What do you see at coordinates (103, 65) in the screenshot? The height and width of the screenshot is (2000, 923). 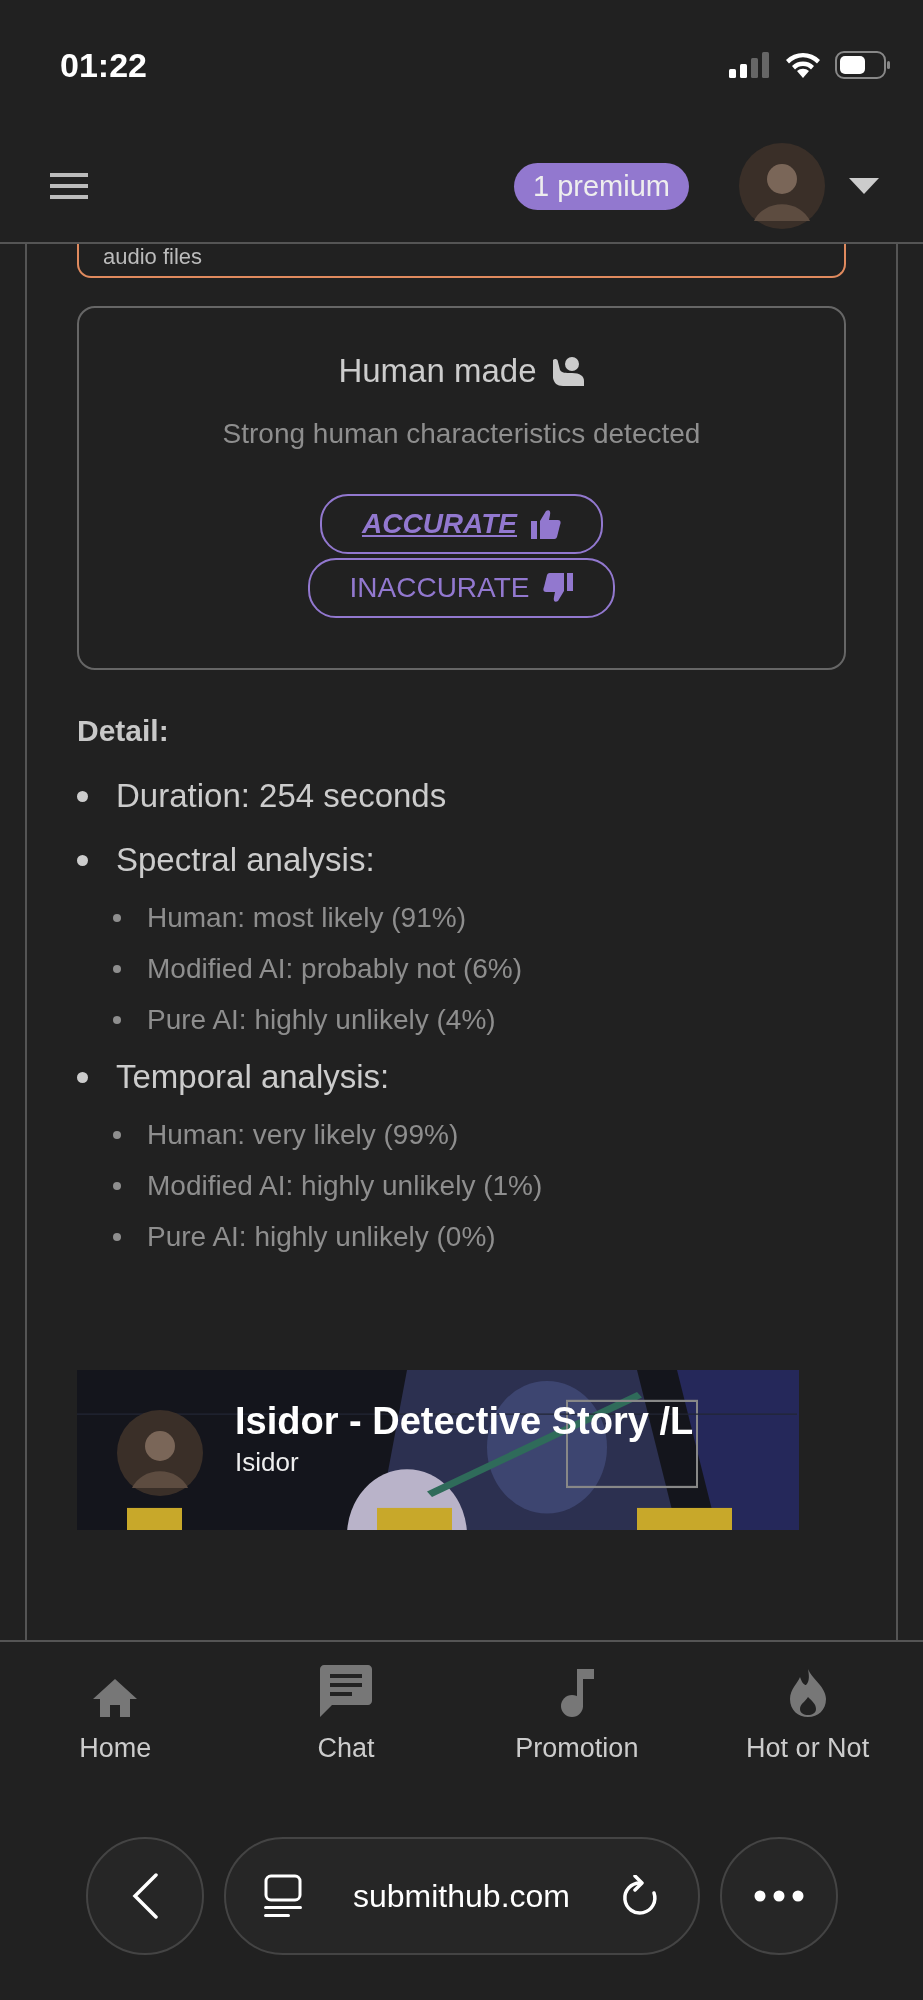 I see `status-time: 01:22` at bounding box center [103, 65].